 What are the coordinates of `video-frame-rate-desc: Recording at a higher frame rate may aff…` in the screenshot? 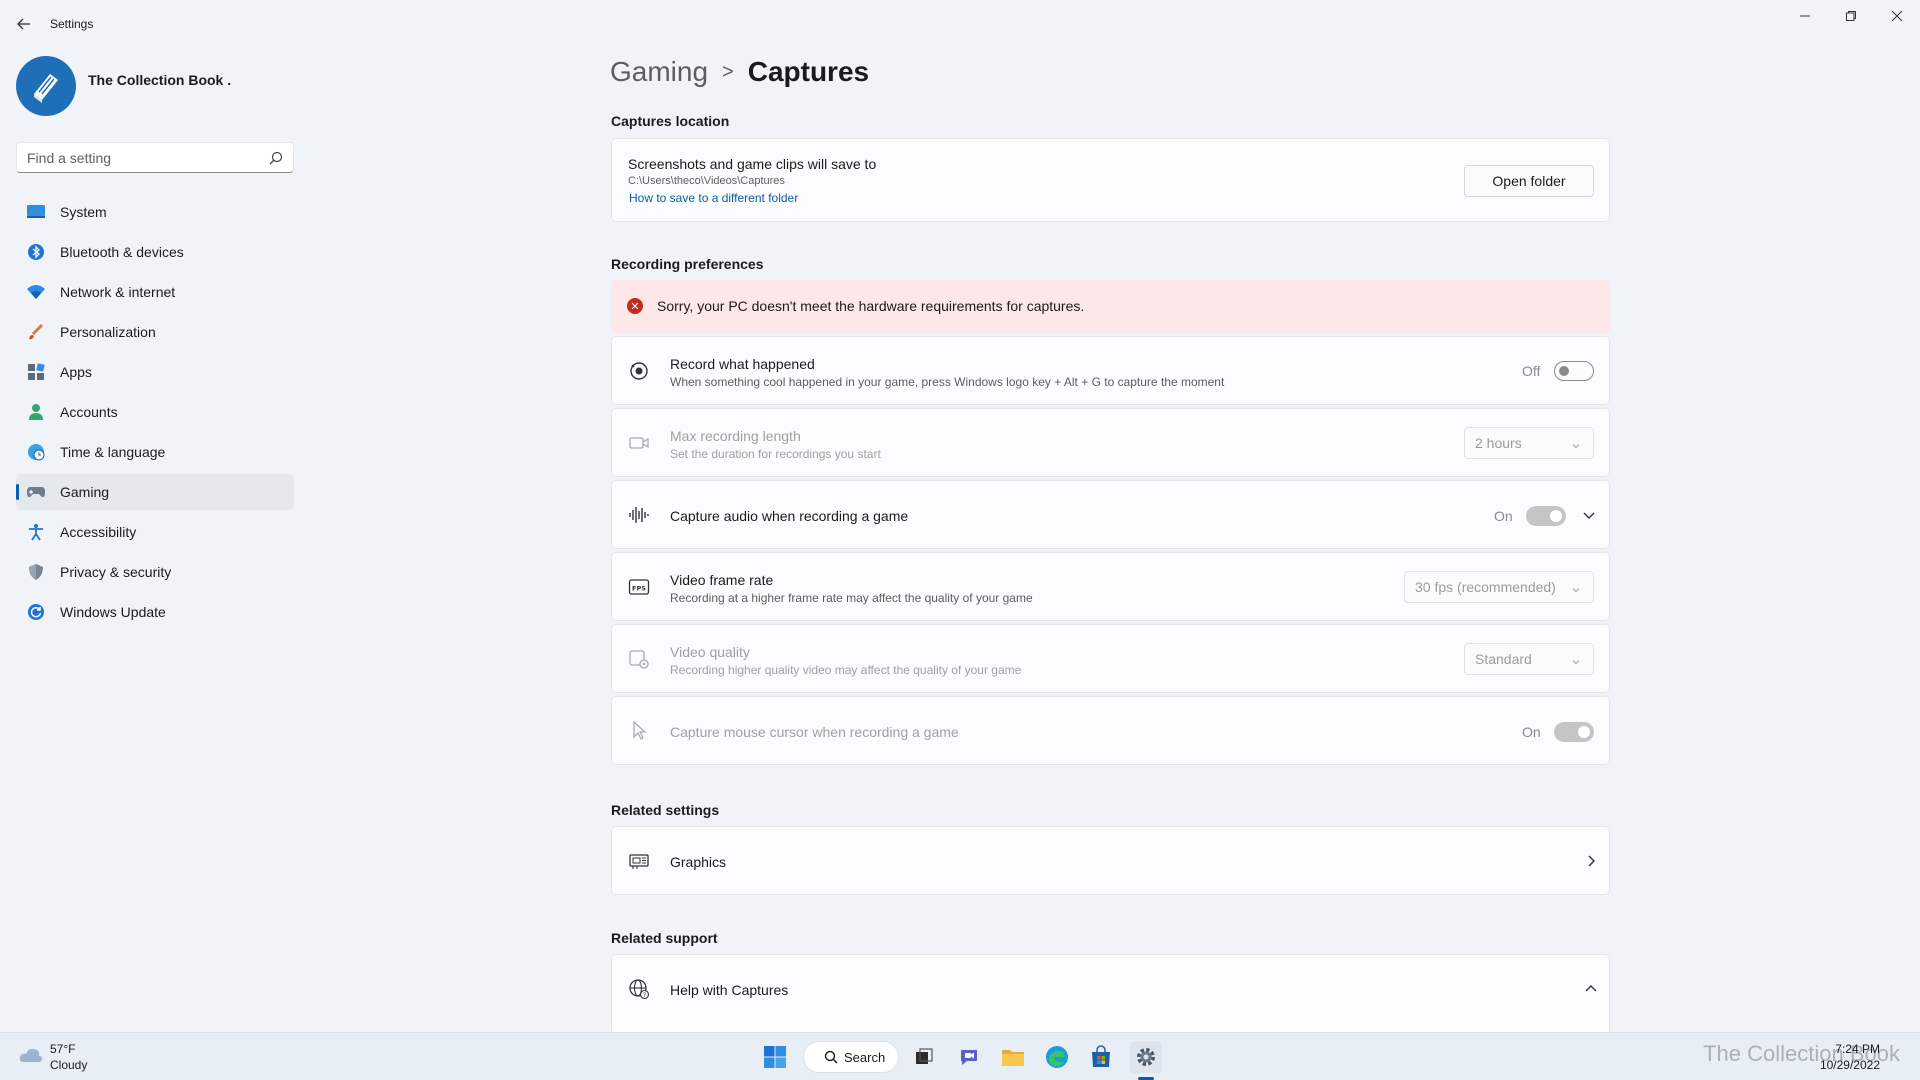 It's located at (851, 598).